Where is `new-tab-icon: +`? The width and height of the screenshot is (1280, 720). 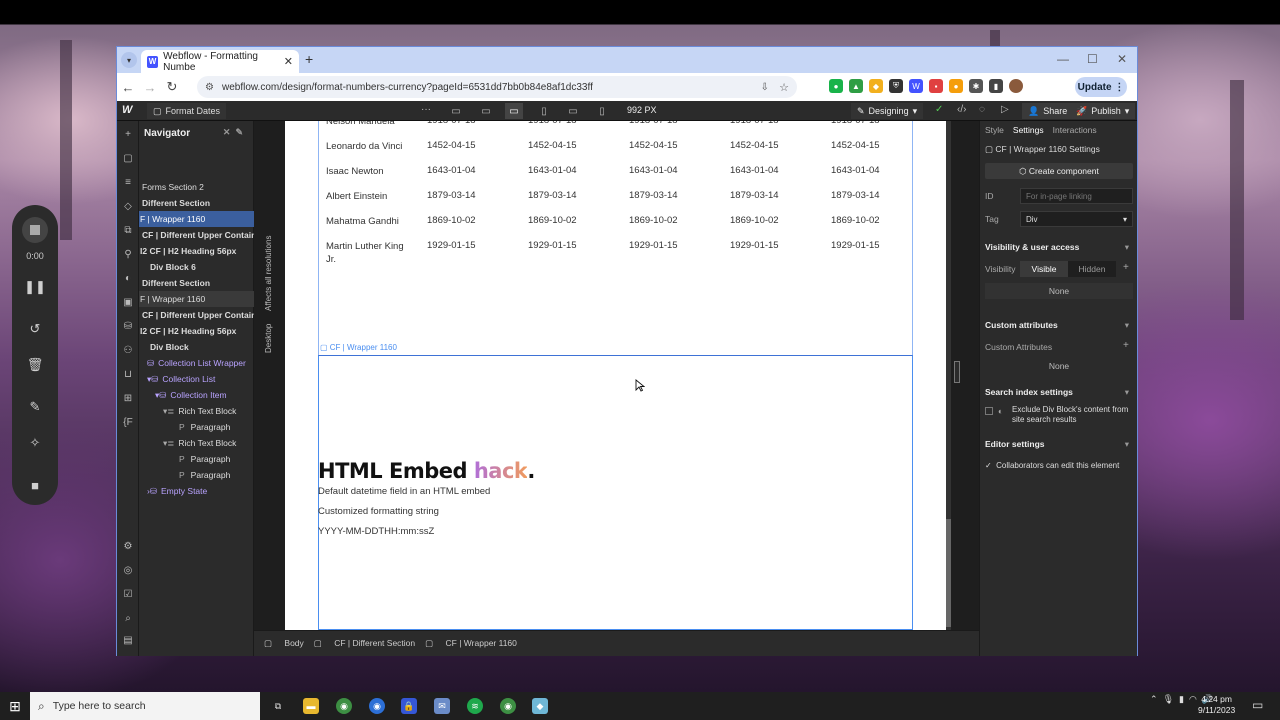
new-tab-icon: + is located at coordinates (309, 59).